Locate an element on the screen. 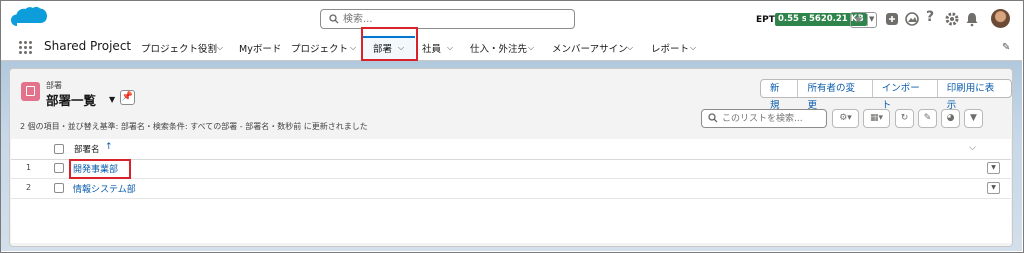 This screenshot has height=253, width=1024. app-launcher-icon is located at coordinates (26, 48).